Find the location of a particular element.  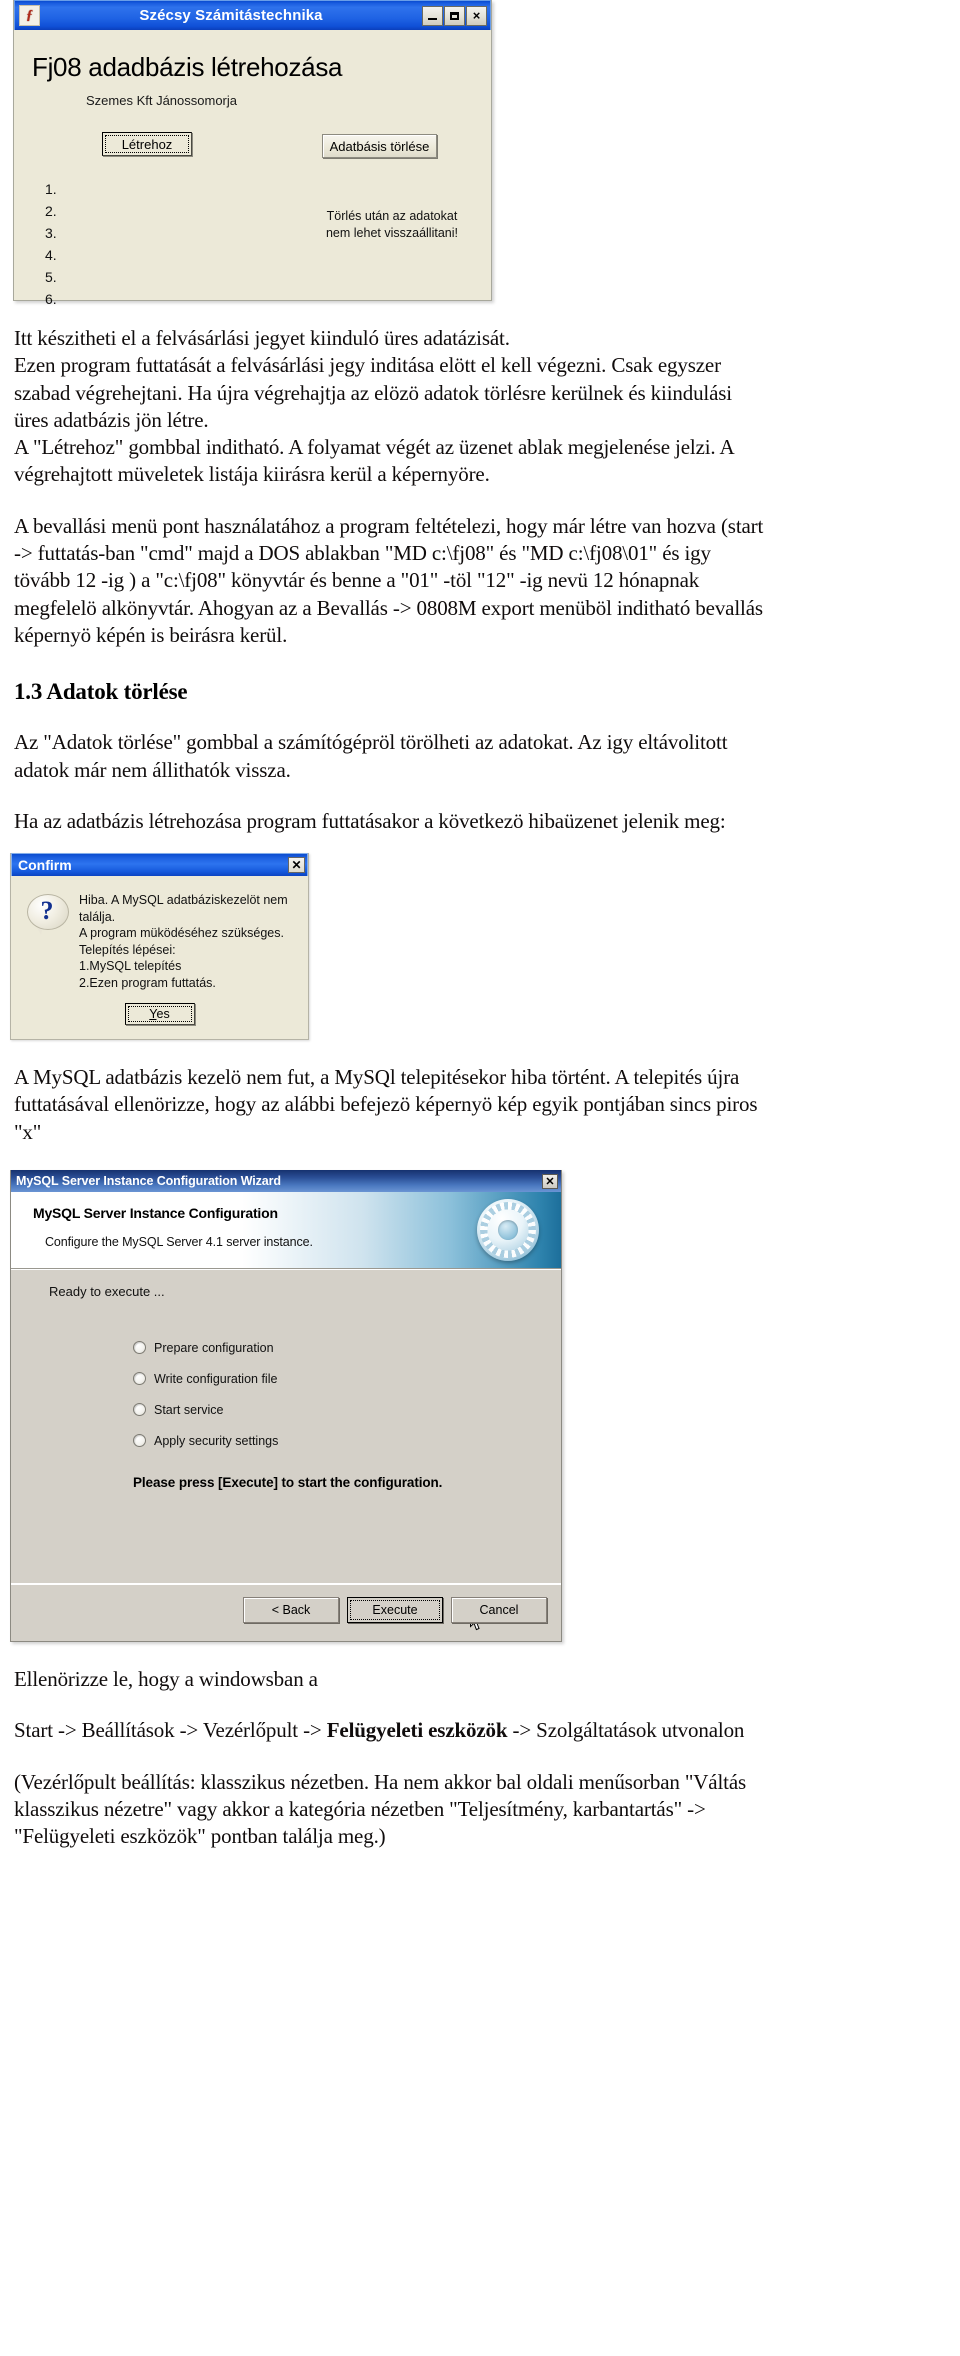

paragraph-check-windows: Ellenörizze le, hogy a windowsban a is located at coordinates (480, 1679).